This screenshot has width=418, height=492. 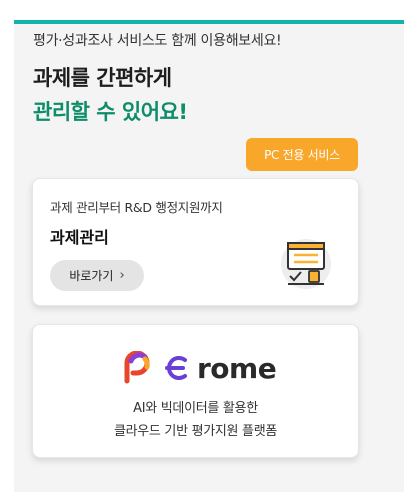 What do you see at coordinates (136, 207) in the screenshot?
I see `task-card-description: 과제 관리부터 R&D 행정지원까지` at bounding box center [136, 207].